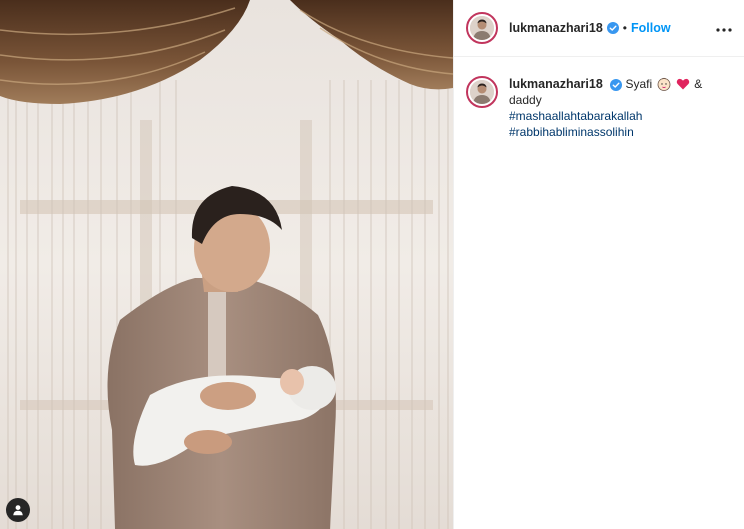  I want to click on caption-avatar, so click(482, 92).